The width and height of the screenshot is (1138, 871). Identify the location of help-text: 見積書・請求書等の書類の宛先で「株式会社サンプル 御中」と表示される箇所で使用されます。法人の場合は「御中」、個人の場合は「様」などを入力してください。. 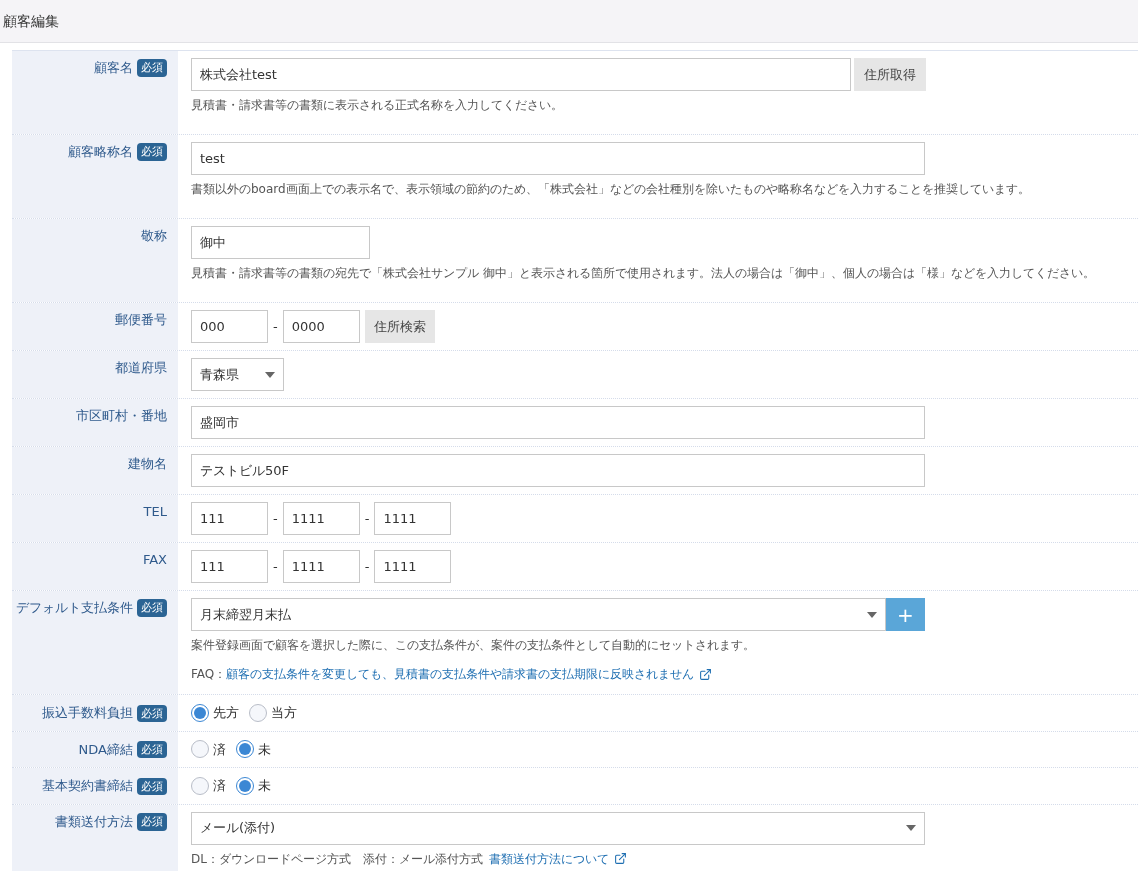
(643, 273).